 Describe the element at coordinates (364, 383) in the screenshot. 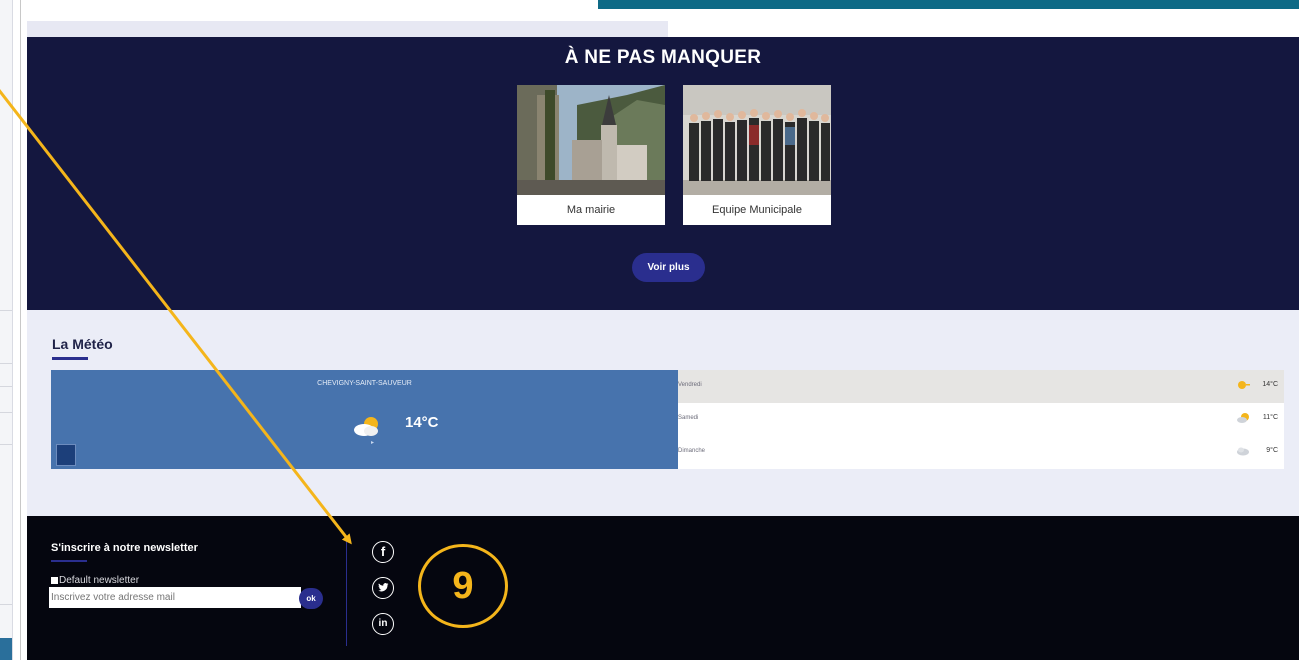

I see `weather-city: CHEVIGNY-SAINT-SAUVEUR` at that location.